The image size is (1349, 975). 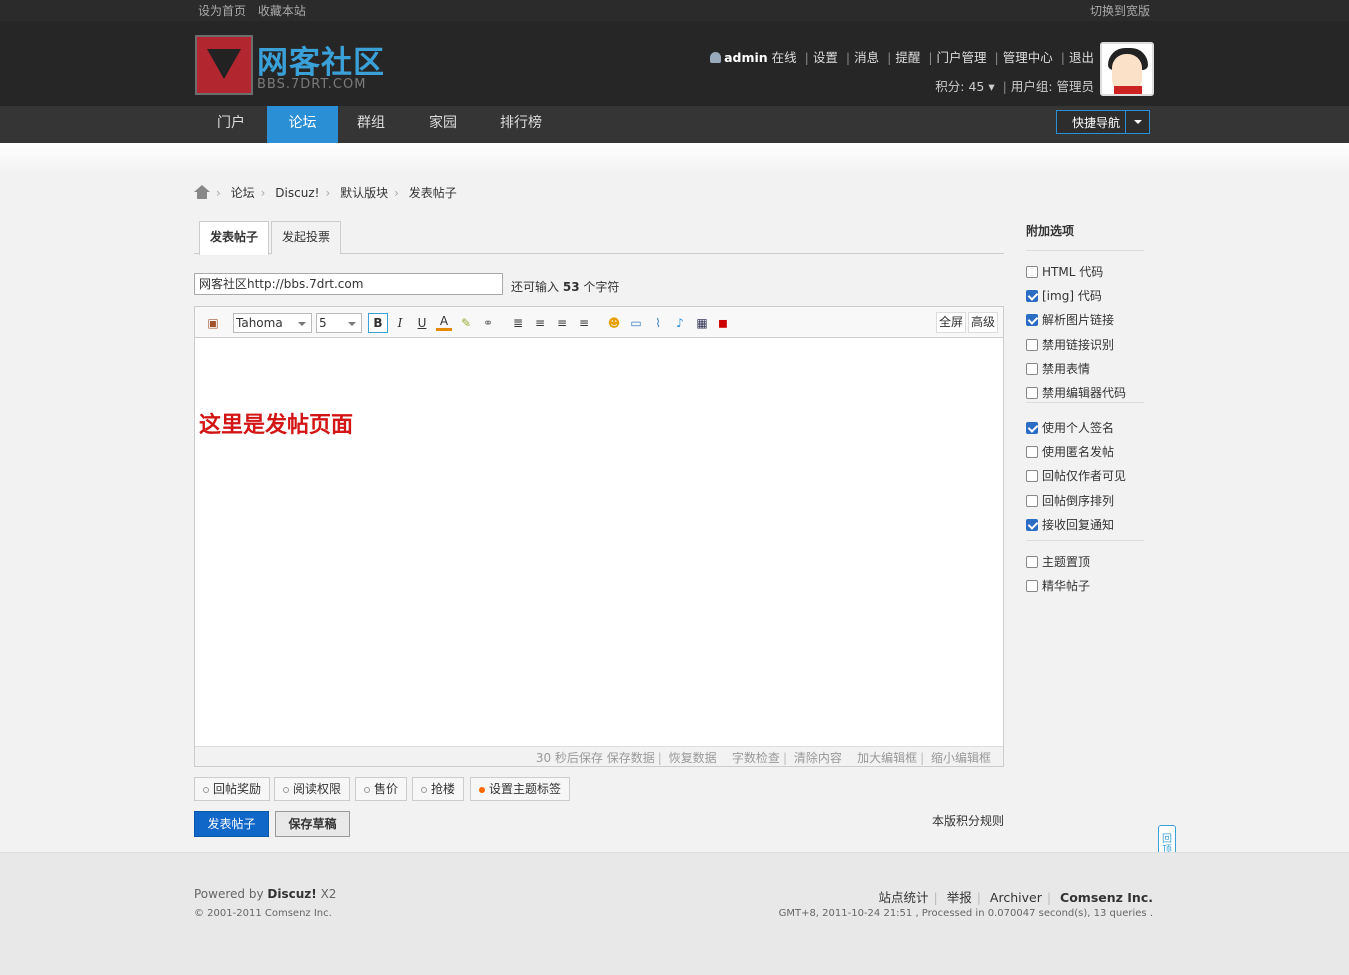 I want to click on option-group3-0: 主题置顶, so click(x=1058, y=562).